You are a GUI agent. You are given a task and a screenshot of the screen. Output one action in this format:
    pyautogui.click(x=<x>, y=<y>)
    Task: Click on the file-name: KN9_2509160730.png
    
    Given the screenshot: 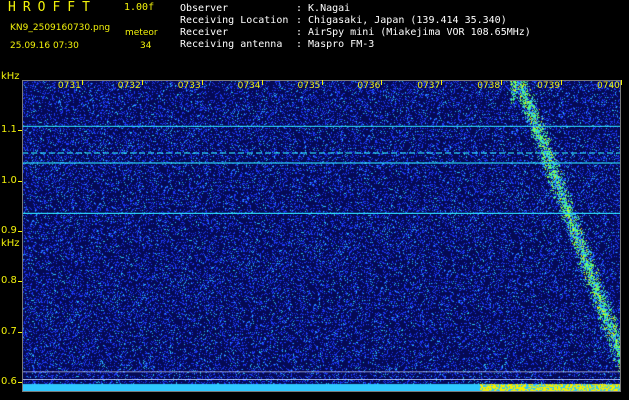 What is the action you would take?
    pyautogui.click(x=60, y=28)
    